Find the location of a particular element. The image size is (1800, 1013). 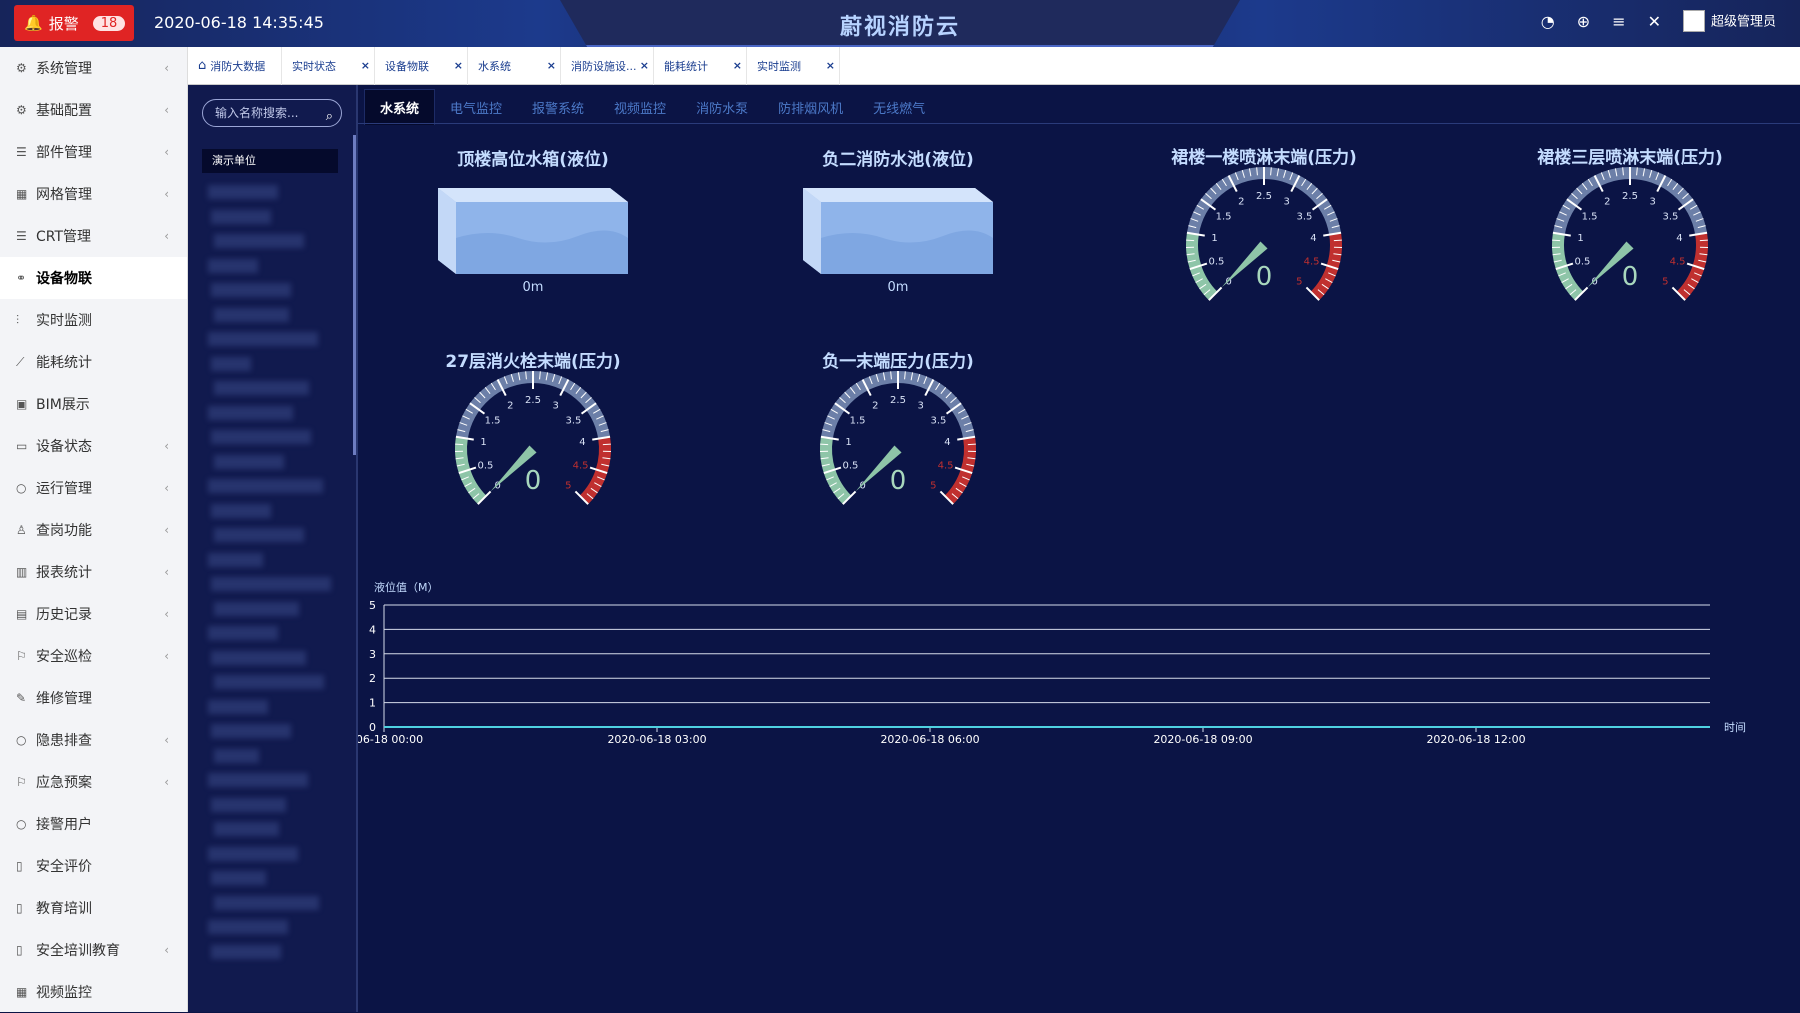

sidebar-item: ▯教育培训 is located at coordinates (93, 908).